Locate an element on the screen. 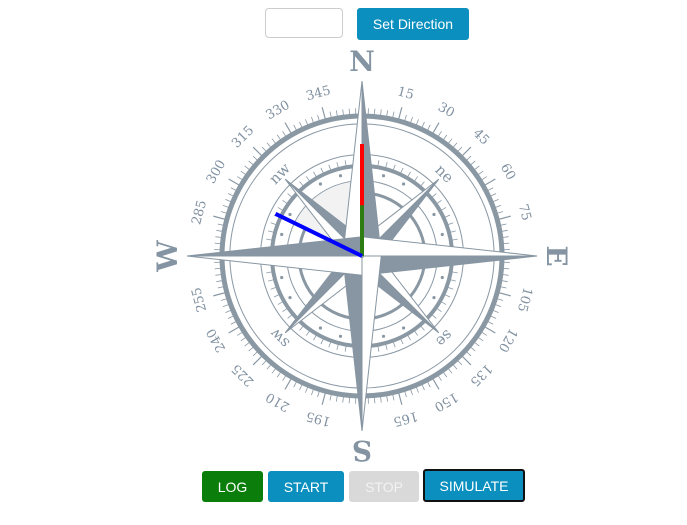  degree-label: 240 is located at coordinates (216, 339).